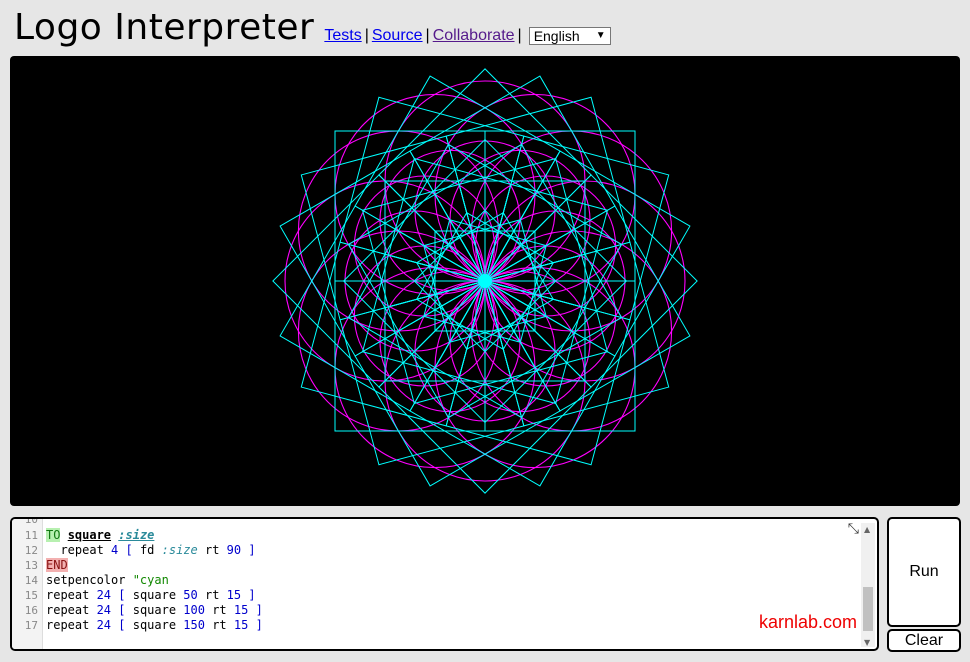 This screenshot has width=970, height=662. Describe the element at coordinates (194, 610) in the screenshot. I see `code-token: 100` at that location.